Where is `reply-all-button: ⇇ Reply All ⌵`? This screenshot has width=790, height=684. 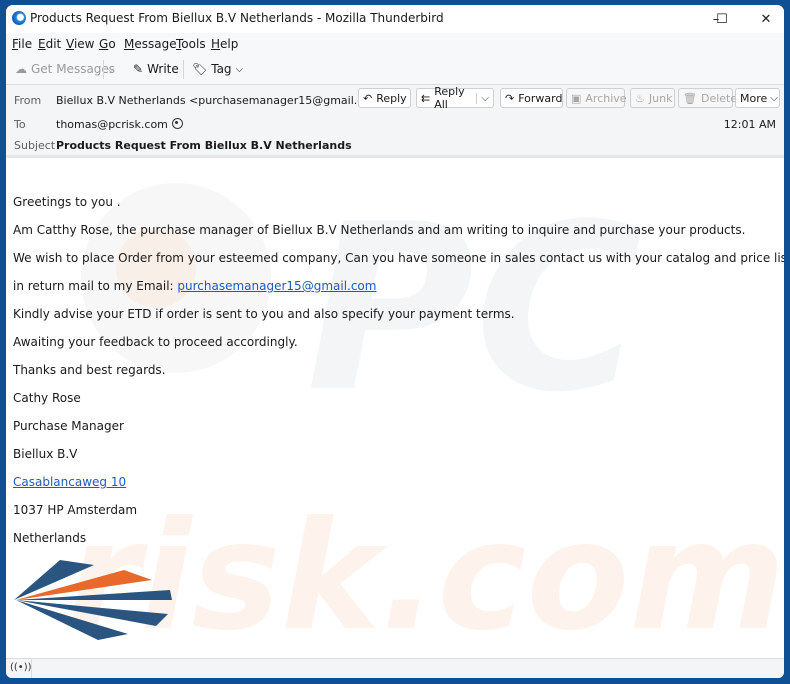
reply-all-button: ⇇ Reply All ⌵ is located at coordinates (455, 98).